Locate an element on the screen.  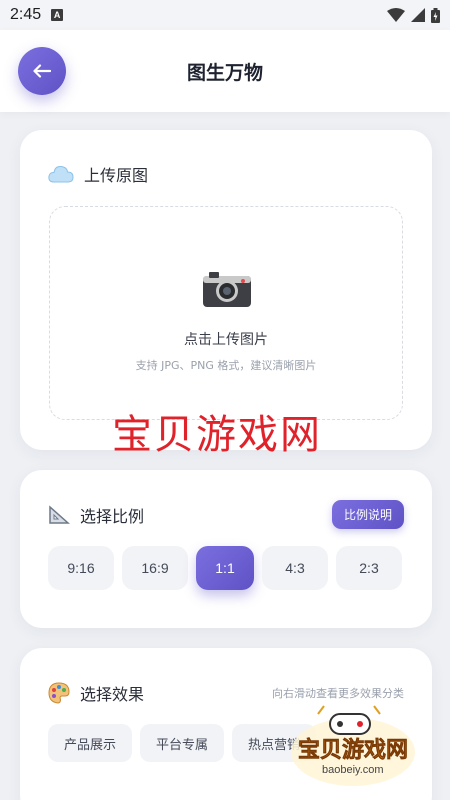
ratio-option-4-3: 4:3 is located at coordinates (295, 568).